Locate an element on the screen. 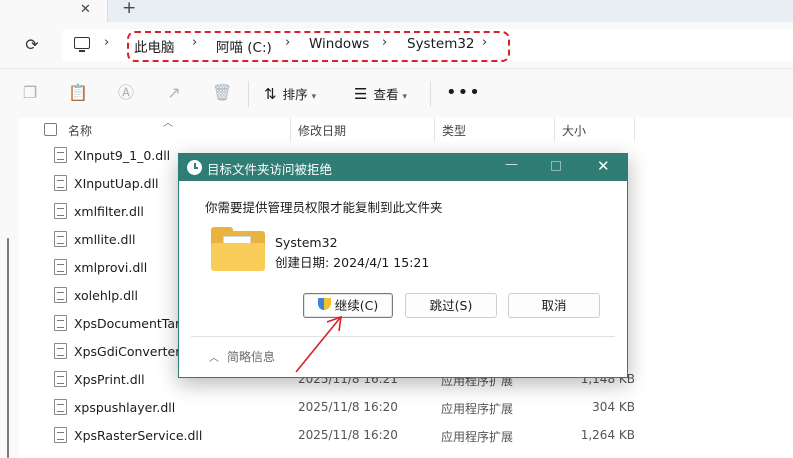  file-size: 1,264 KB is located at coordinates (607, 435).